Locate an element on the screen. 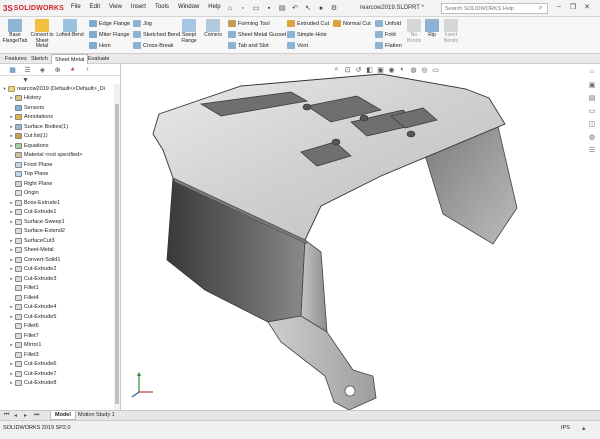 Image resolution: width=600 pixels, height=439 pixels. lofted-bend-button: Lofted-Bend is located at coordinates (70, 29).